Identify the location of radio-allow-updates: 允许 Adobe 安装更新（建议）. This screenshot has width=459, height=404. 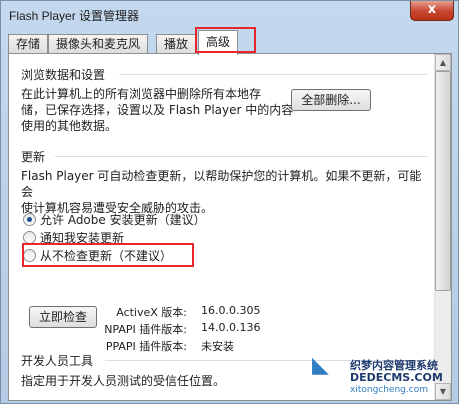
(114, 219).